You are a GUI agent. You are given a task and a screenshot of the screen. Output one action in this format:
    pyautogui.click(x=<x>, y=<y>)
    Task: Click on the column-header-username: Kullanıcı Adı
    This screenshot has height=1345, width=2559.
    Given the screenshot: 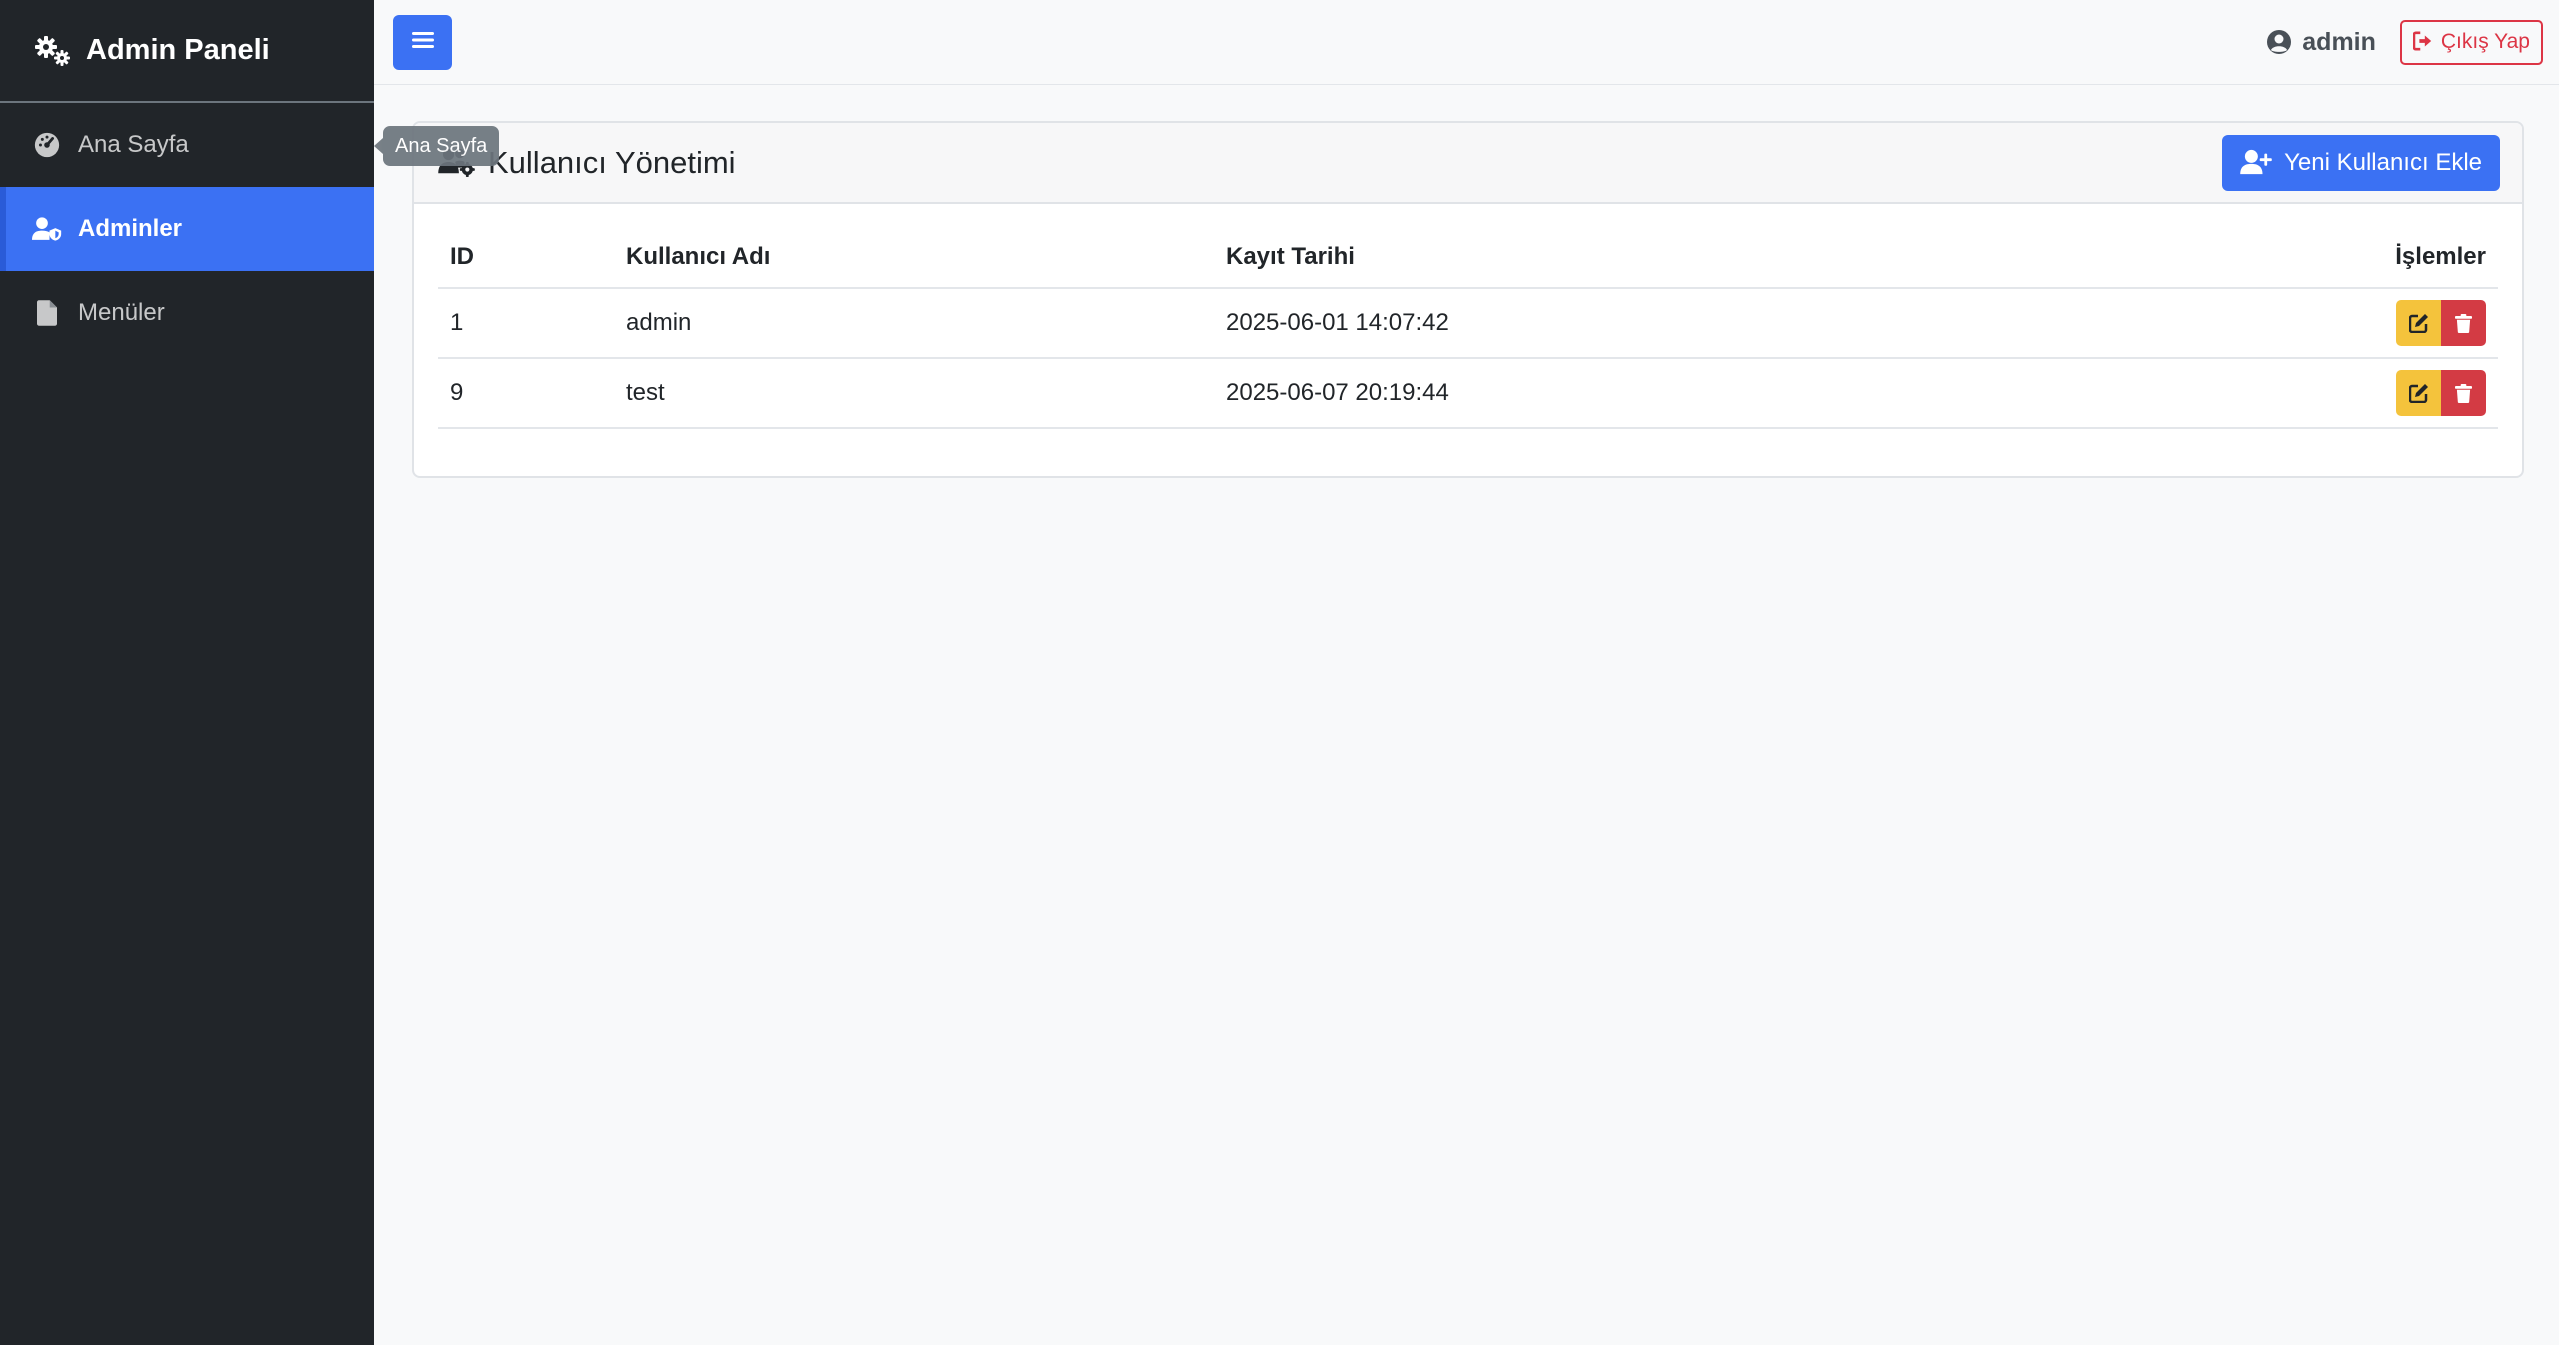 What is the action you would take?
    pyautogui.click(x=914, y=257)
    